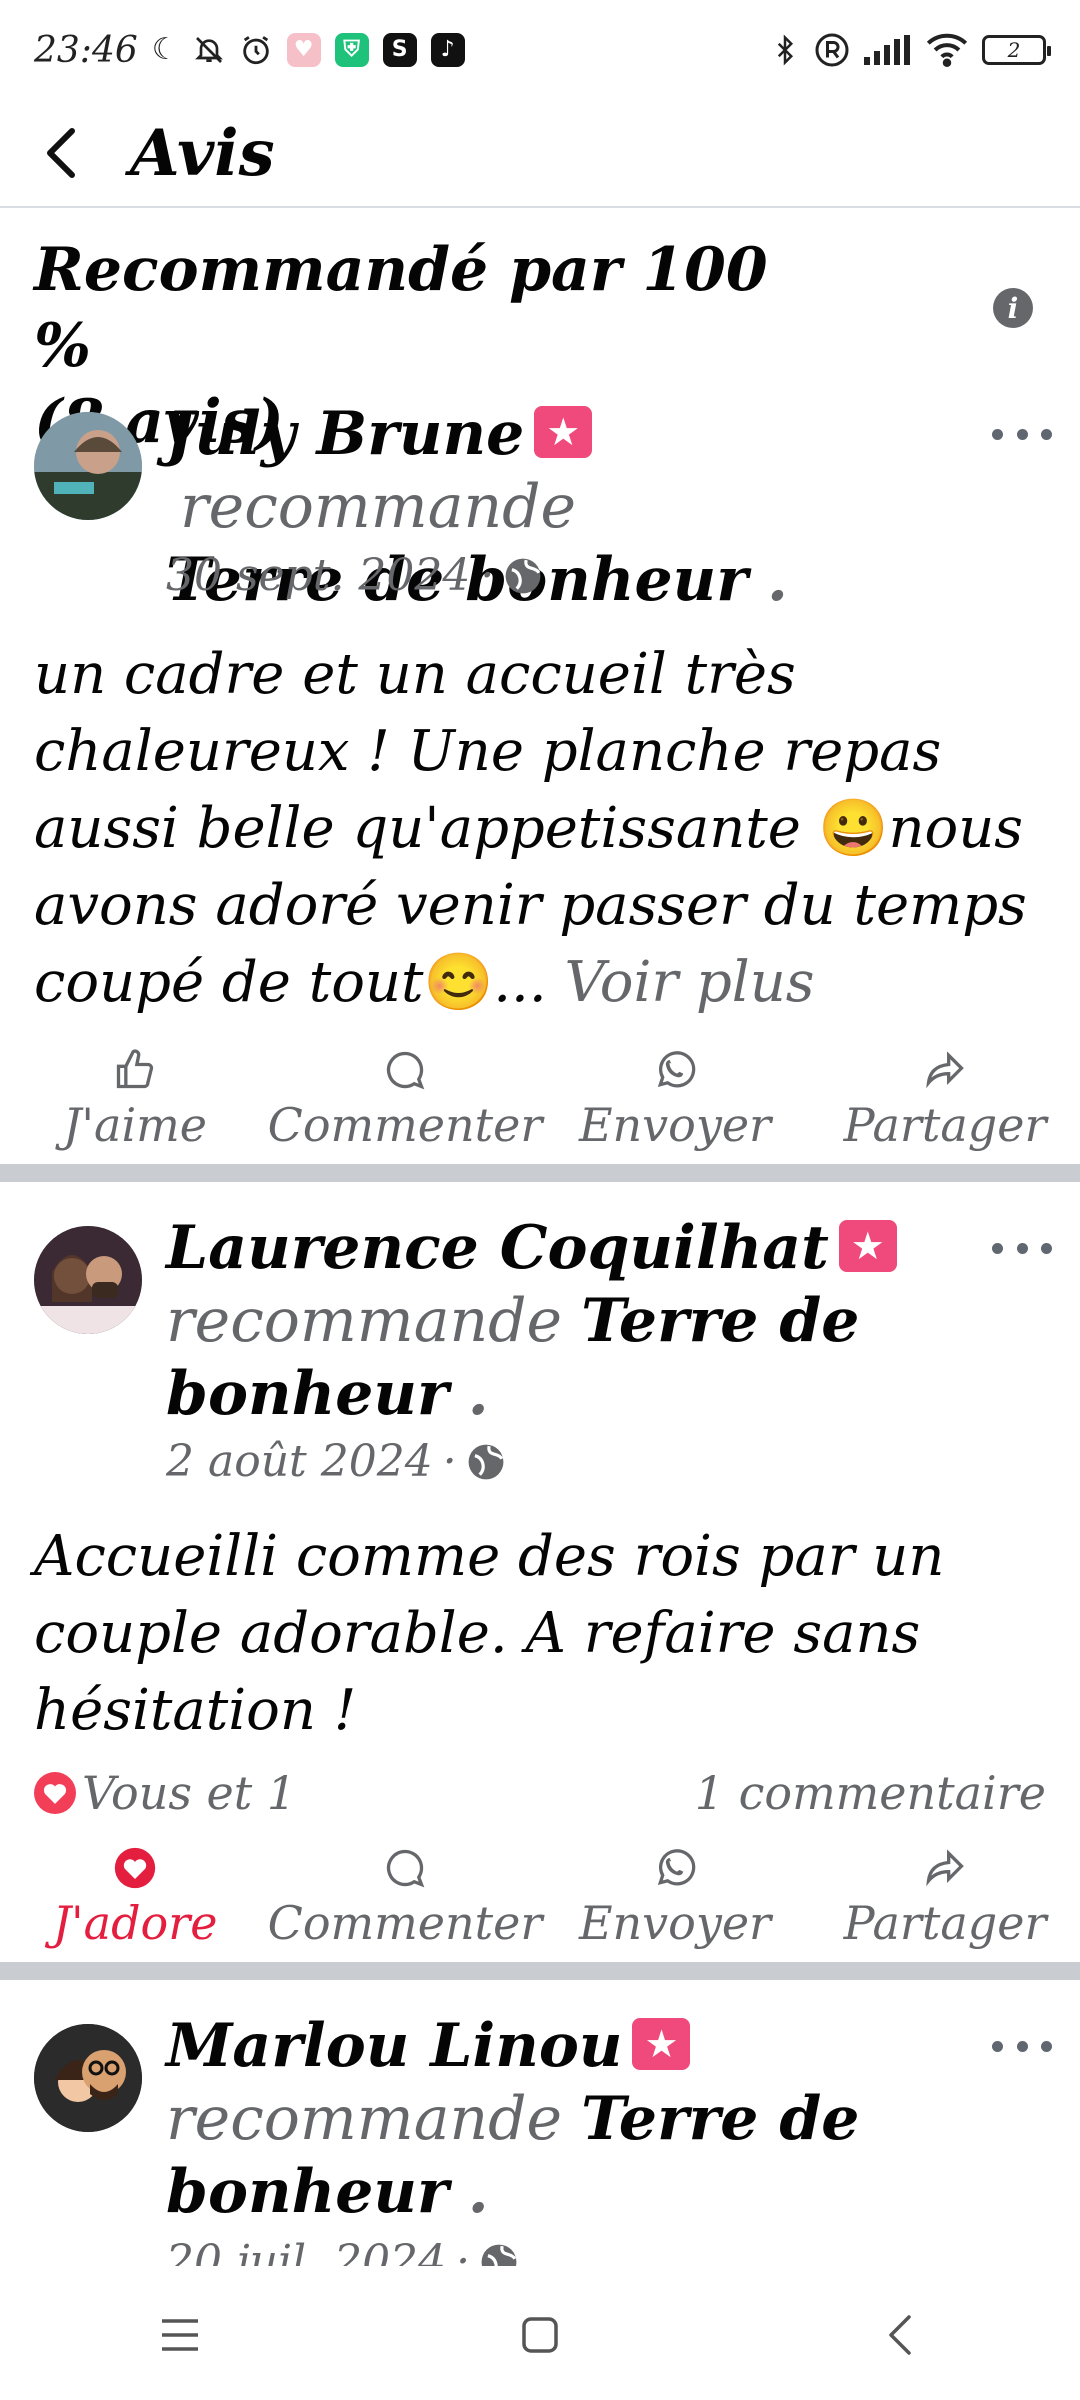  What do you see at coordinates (661, 2044) in the screenshot?
I see `recommend-star-icon: ★` at bounding box center [661, 2044].